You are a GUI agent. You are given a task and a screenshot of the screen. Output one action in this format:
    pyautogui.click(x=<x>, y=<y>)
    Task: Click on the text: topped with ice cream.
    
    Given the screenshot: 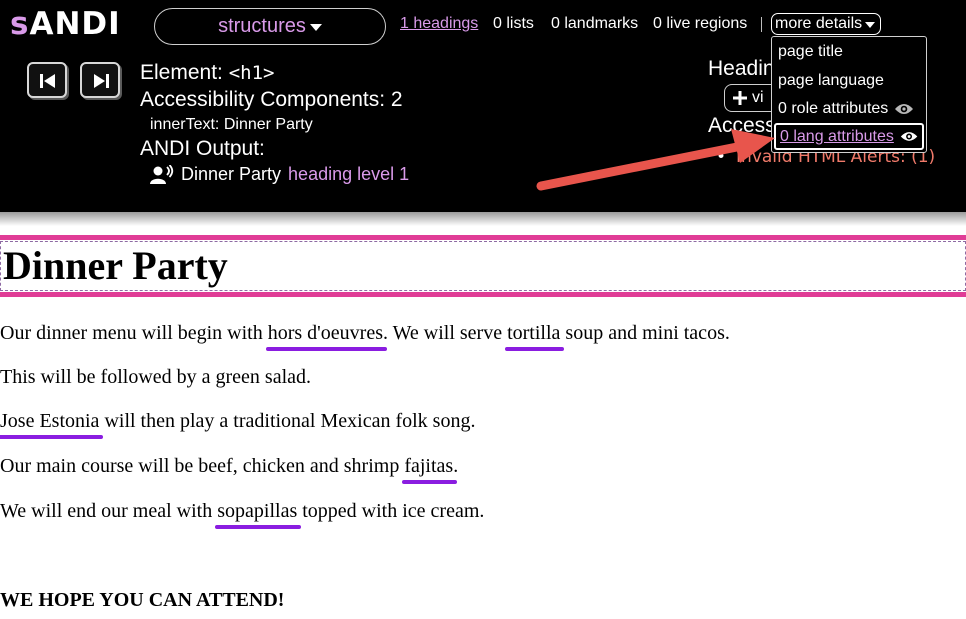 What is the action you would take?
    pyautogui.click(x=391, y=511)
    